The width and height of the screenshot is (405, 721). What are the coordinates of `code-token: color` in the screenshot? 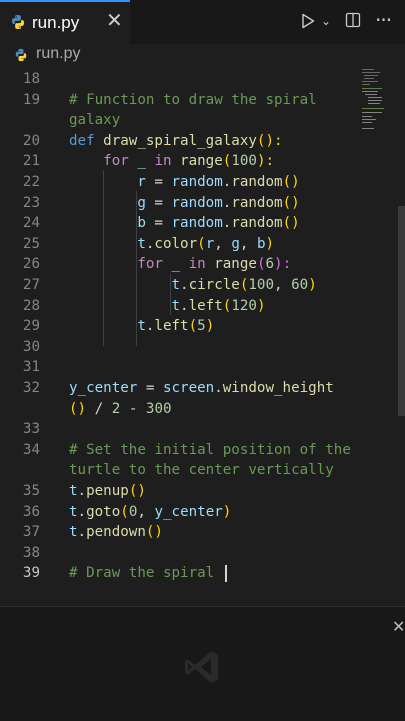 It's located at (176, 243).